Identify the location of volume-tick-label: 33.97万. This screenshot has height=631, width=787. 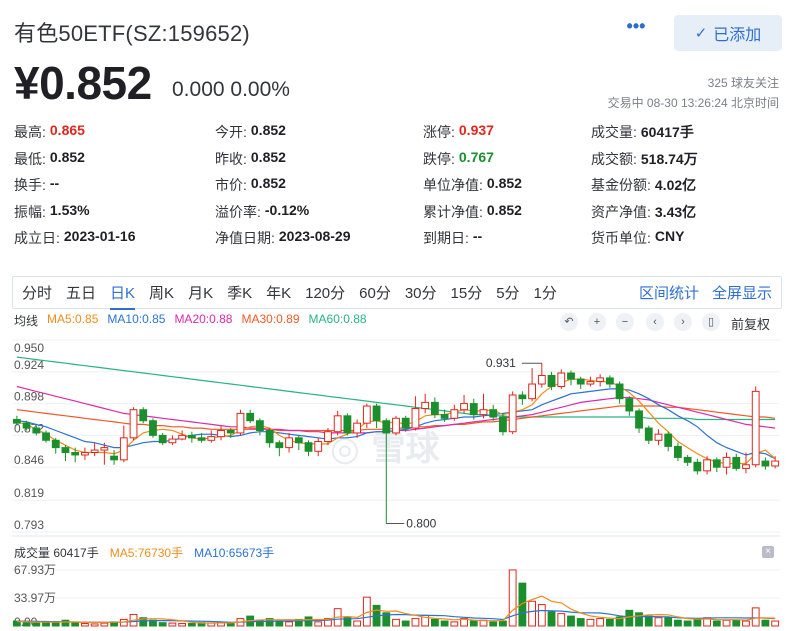
(35, 598).